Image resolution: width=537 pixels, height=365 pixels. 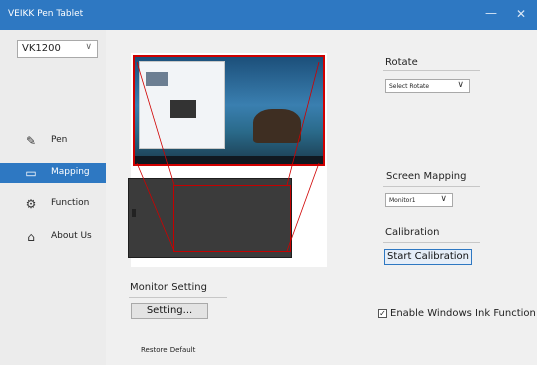 I want to click on sidebar-item-about-us: ⌂ About Us, so click(x=53, y=237).